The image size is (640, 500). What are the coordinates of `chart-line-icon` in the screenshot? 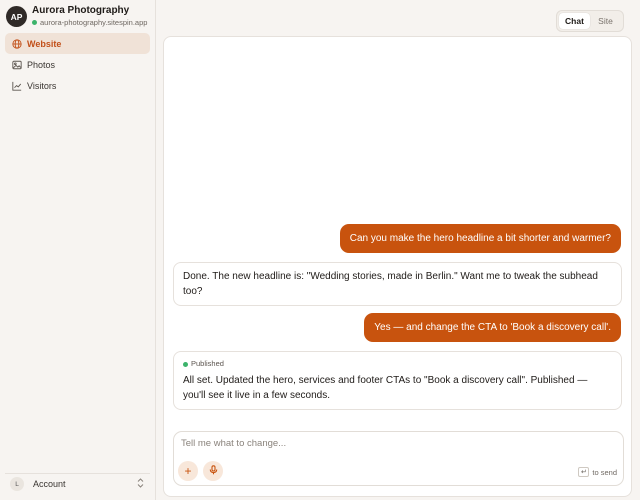 It's located at (16, 85).